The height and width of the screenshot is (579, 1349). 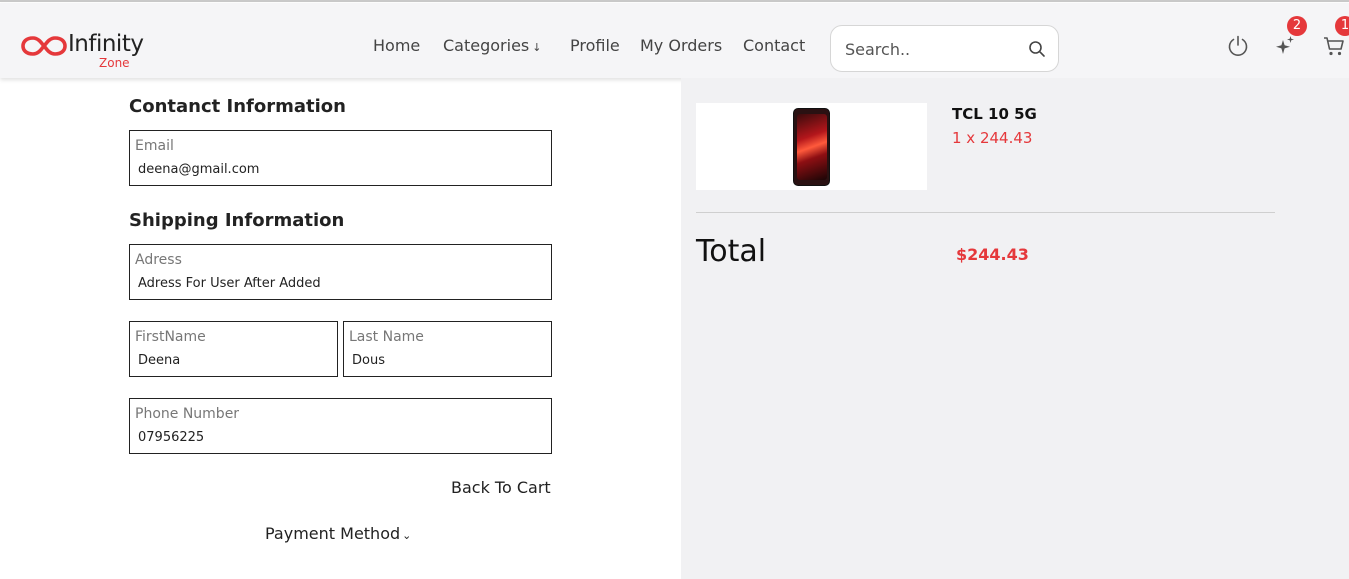 I want to click on search-icon, so click(x=1037, y=49).